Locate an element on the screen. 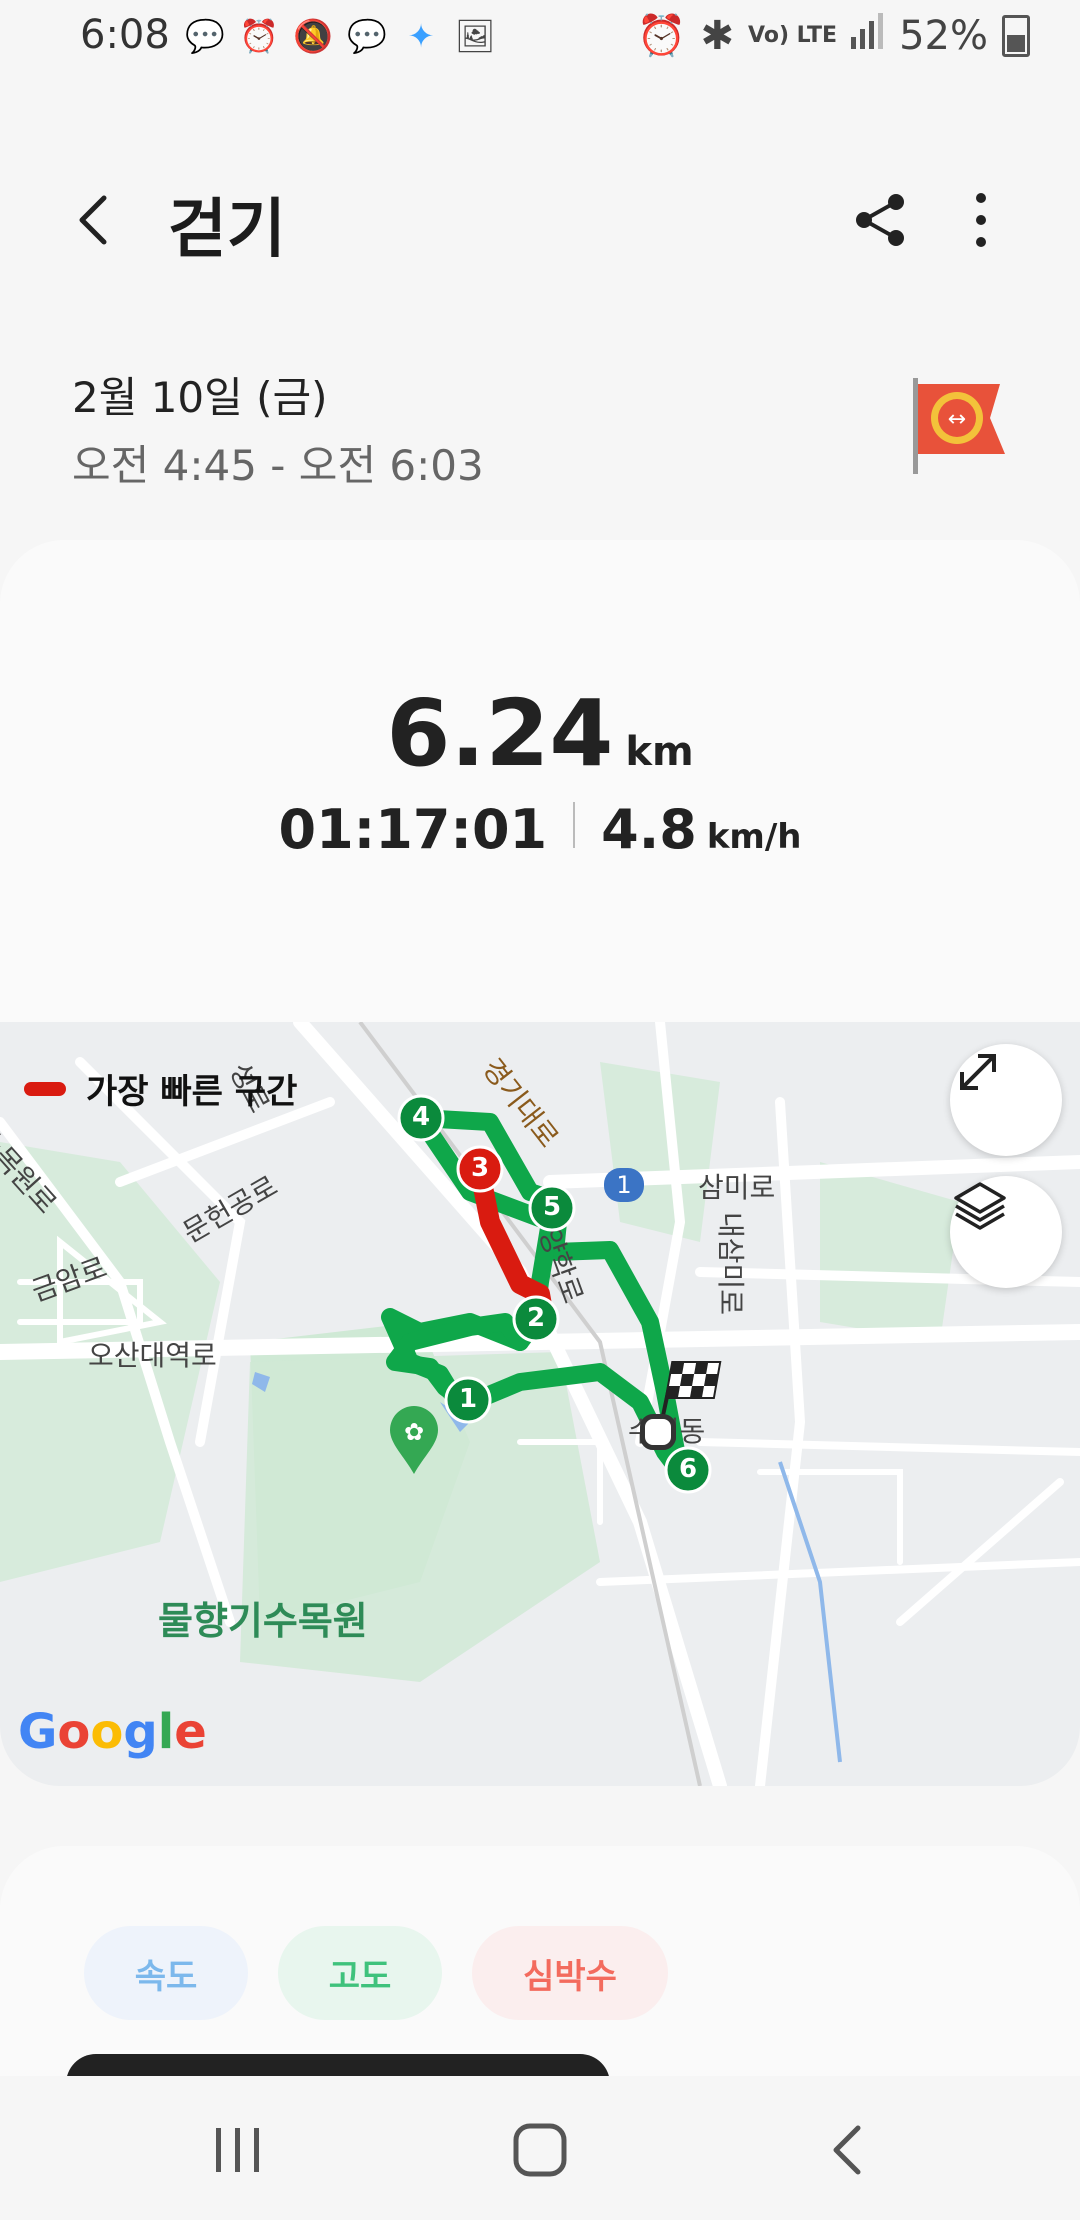 This screenshot has height=2220, width=1080. page-title: 걷기 is located at coordinates (227, 230).